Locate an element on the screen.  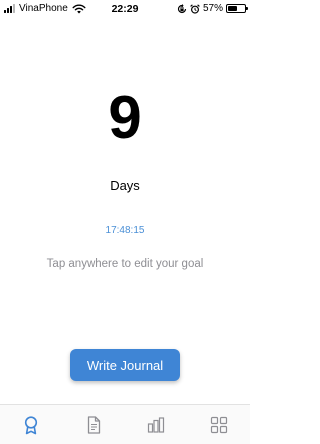
streak-count: 9 is located at coordinates (125, 117).